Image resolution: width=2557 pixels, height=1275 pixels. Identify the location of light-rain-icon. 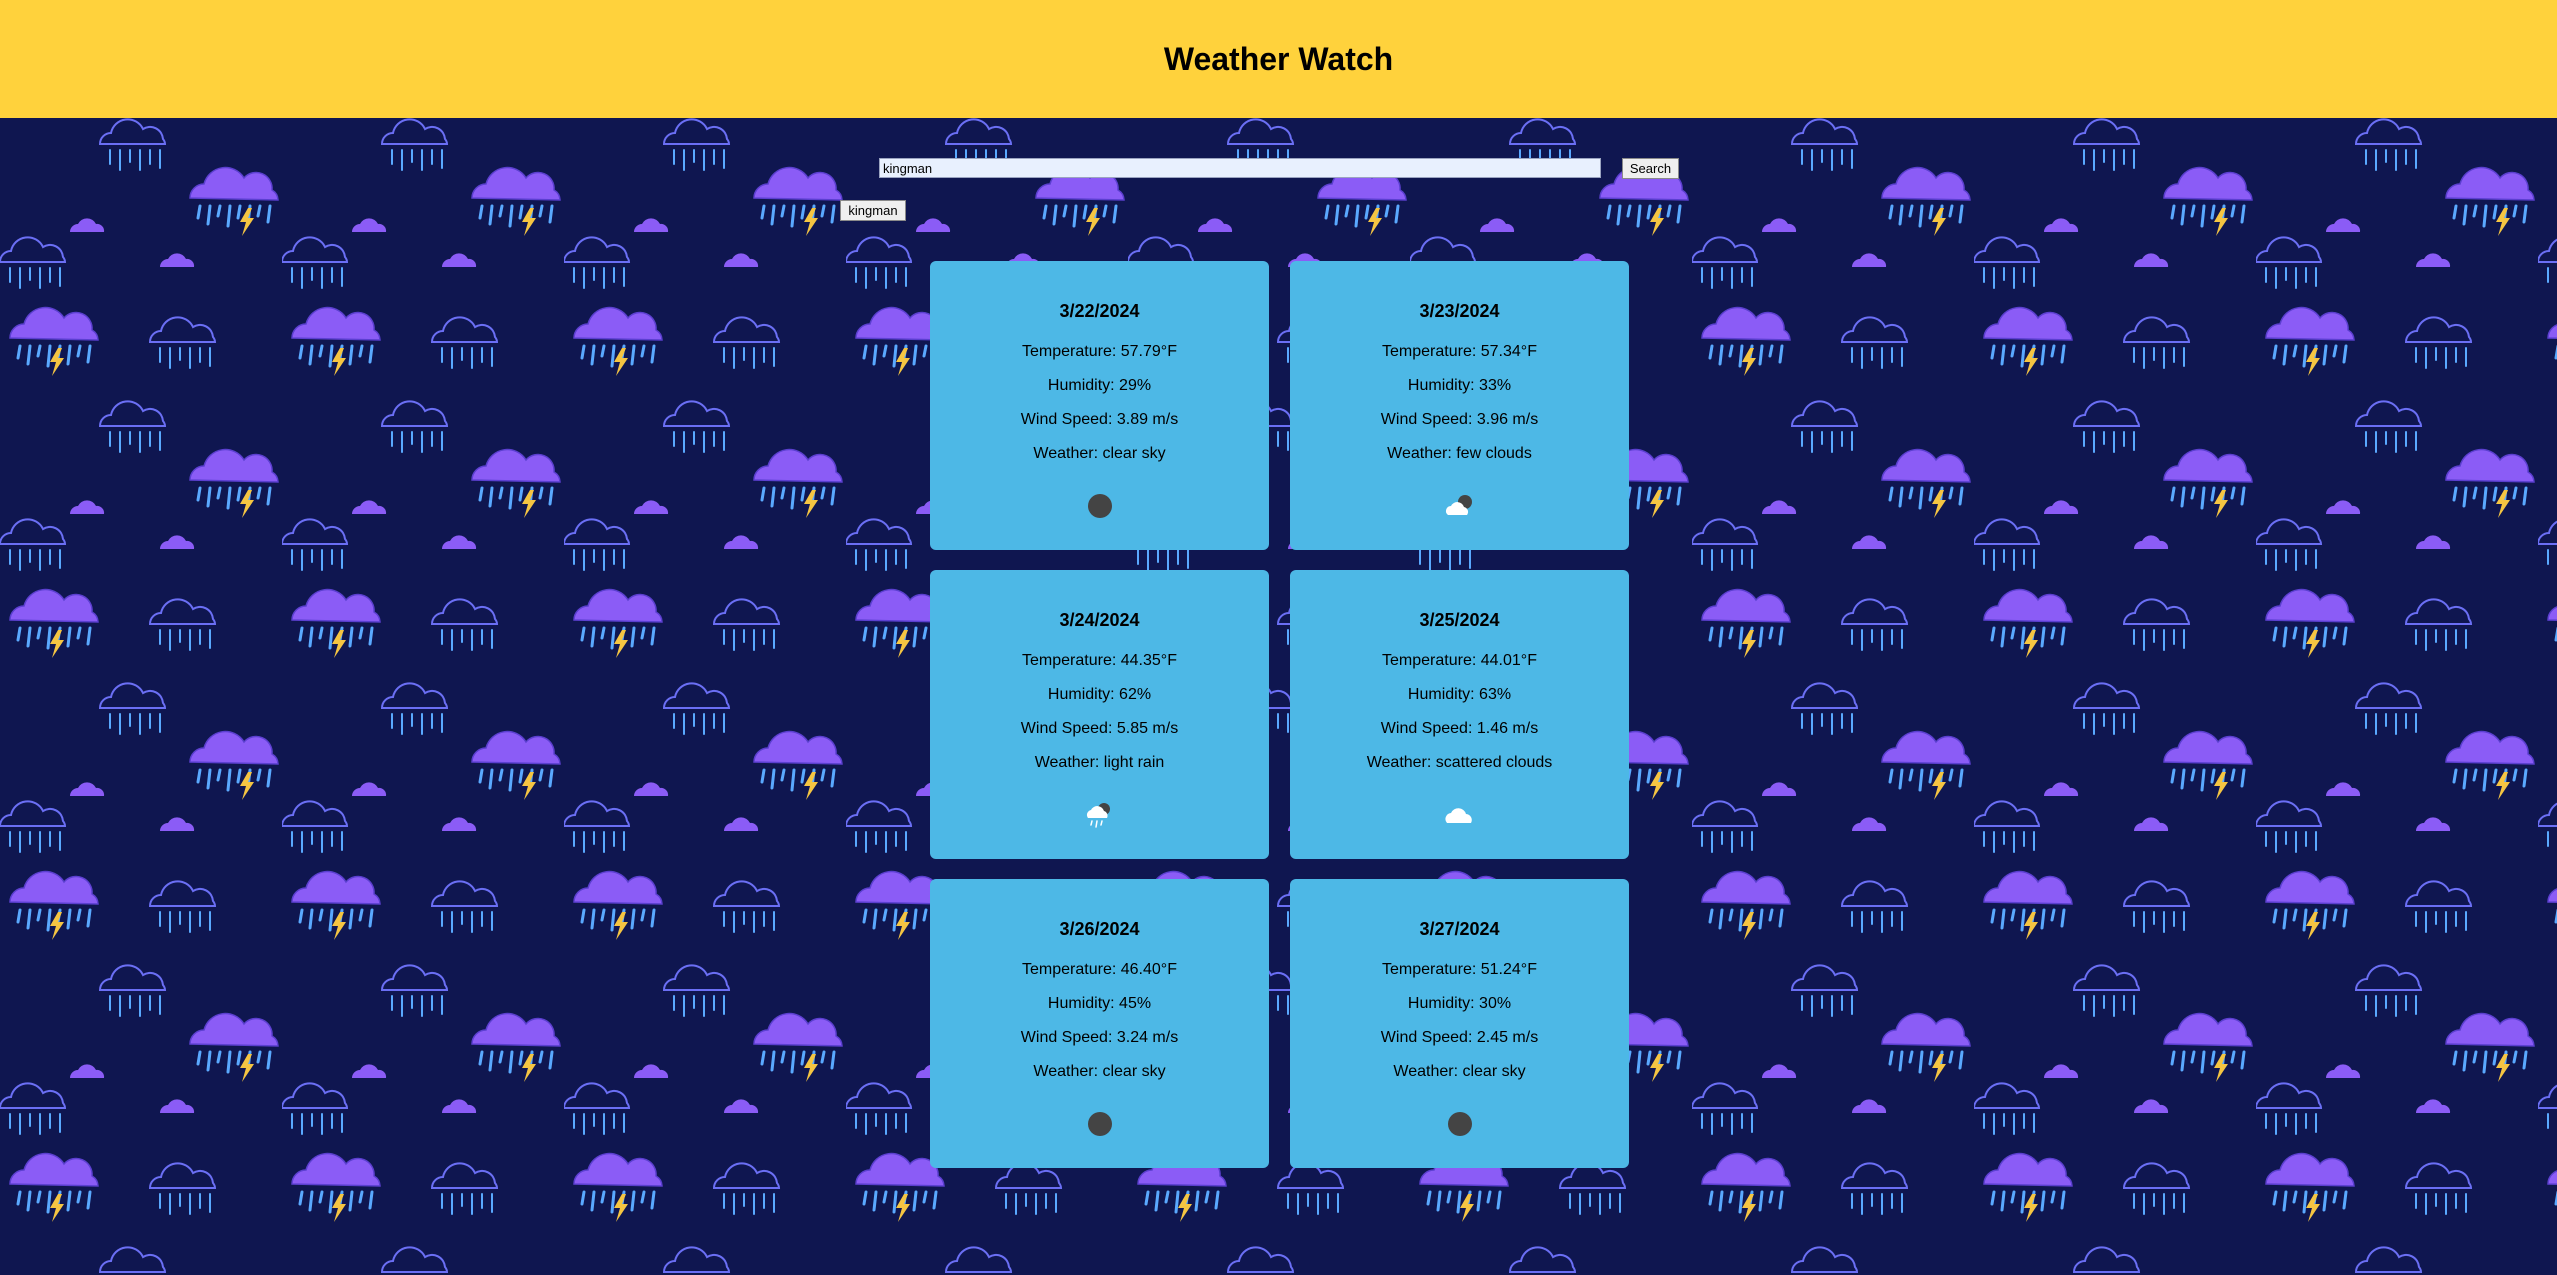
(1100, 815).